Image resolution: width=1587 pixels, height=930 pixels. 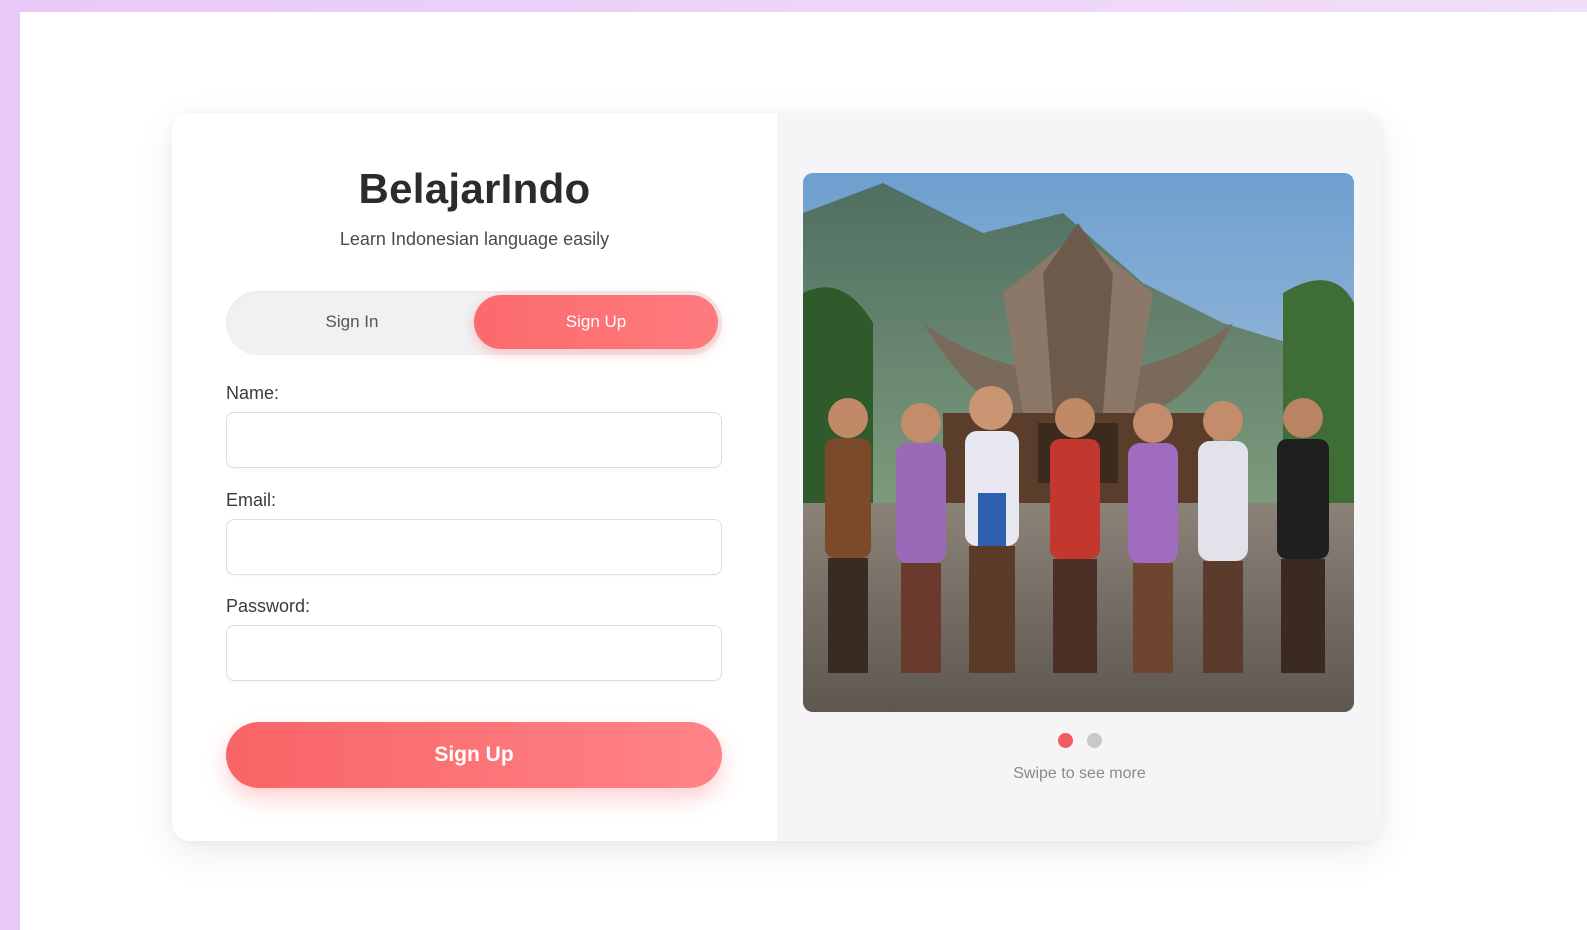 I want to click on email-input, so click(x=474, y=547).